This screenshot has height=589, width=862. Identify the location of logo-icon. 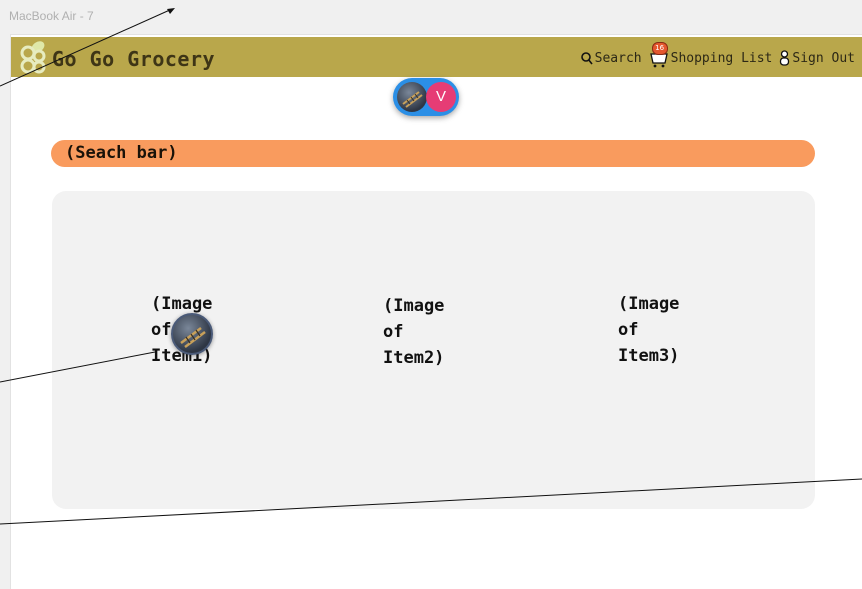
(34, 57).